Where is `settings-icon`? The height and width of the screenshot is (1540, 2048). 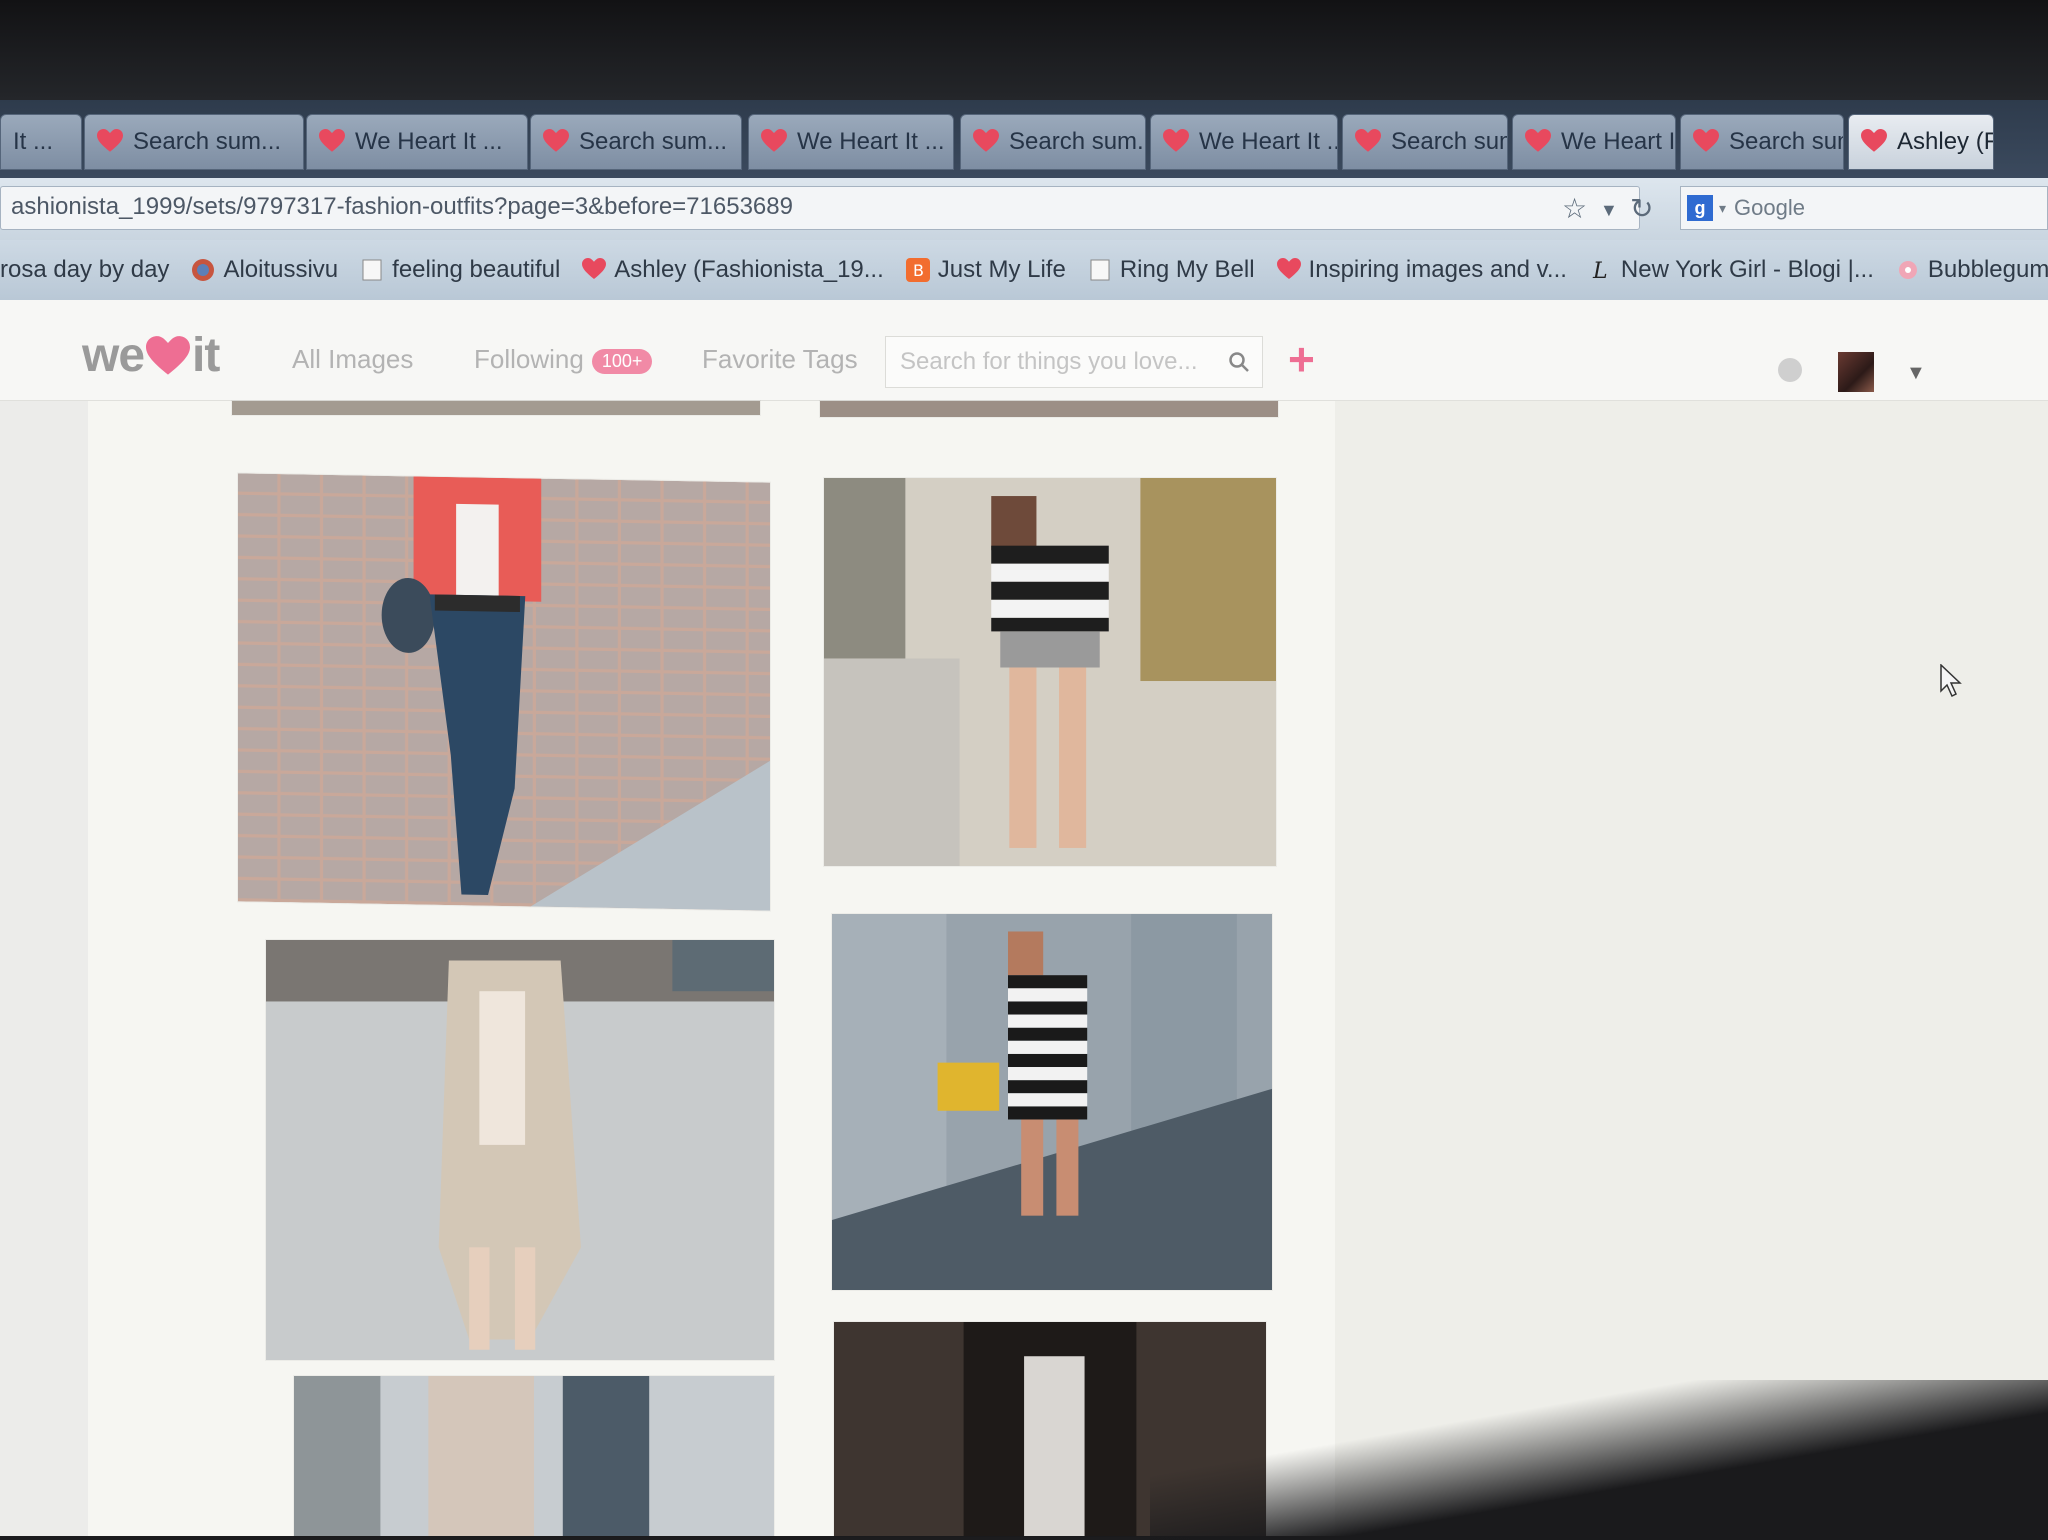
settings-icon is located at coordinates (1790, 370).